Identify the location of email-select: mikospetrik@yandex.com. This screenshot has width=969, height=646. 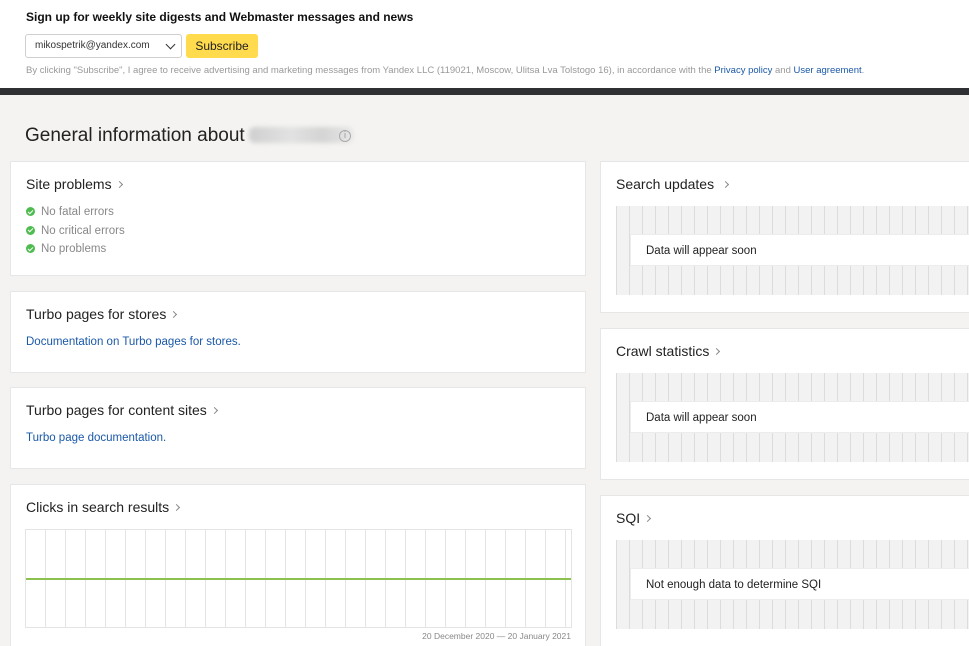
(103, 46).